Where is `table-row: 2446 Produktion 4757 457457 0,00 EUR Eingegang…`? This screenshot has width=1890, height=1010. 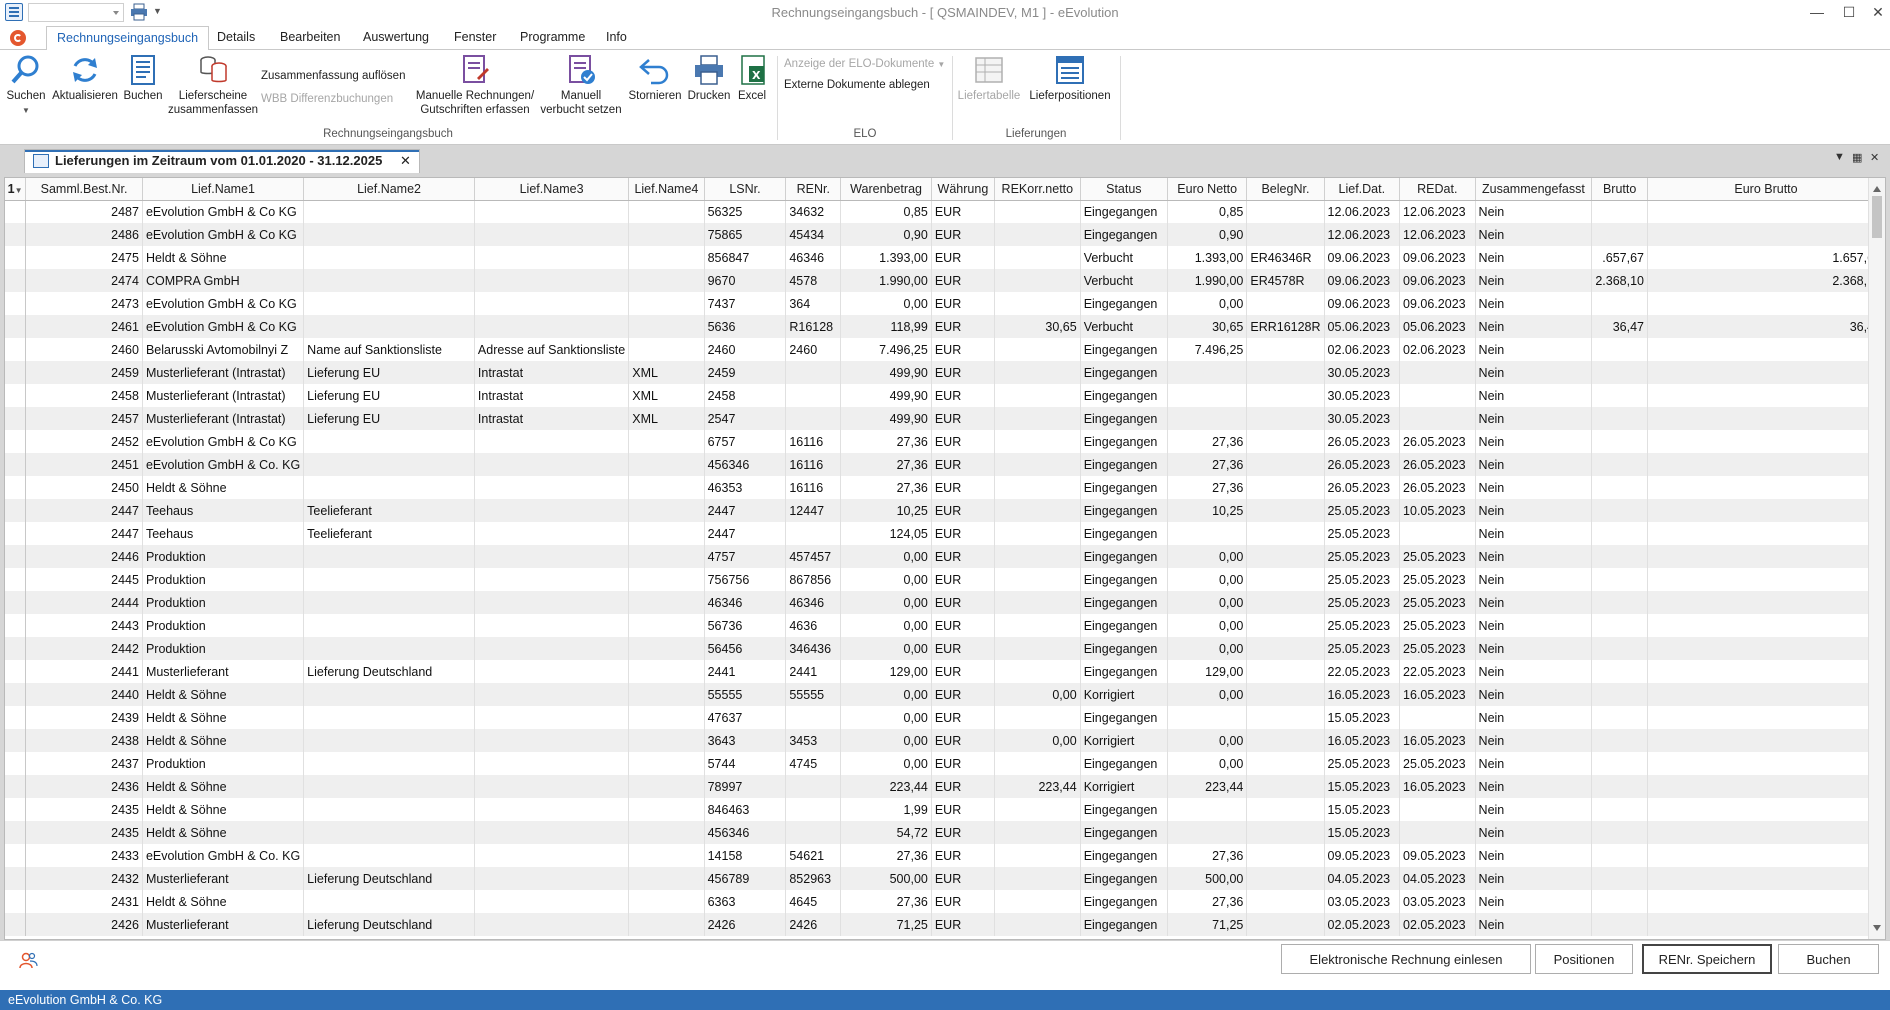 table-row: 2446 Produktion 4757 457457 0,00 EUR Eingegang… is located at coordinates (945, 556).